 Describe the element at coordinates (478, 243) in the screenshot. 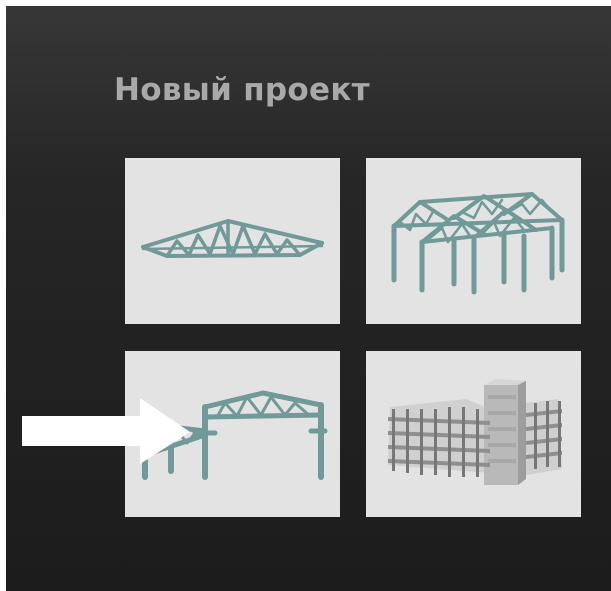

I see `steel-frame-building-icon` at that location.